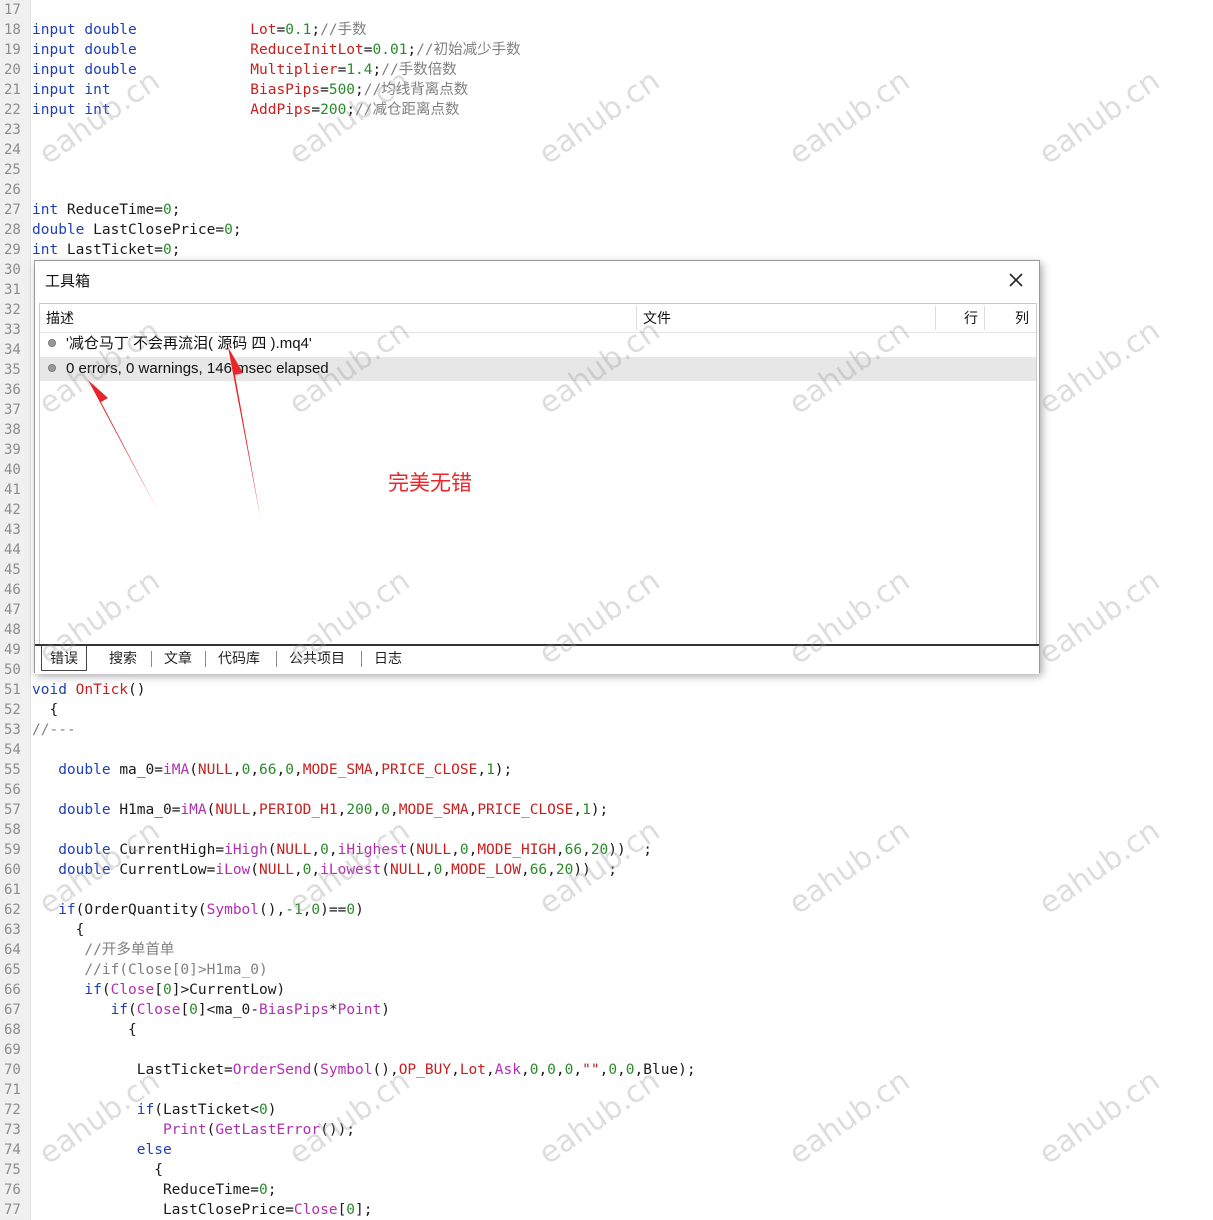  I want to click on list-item-text: 0 errors, 0 warnings, 146 msec elapsed, so click(197, 368).